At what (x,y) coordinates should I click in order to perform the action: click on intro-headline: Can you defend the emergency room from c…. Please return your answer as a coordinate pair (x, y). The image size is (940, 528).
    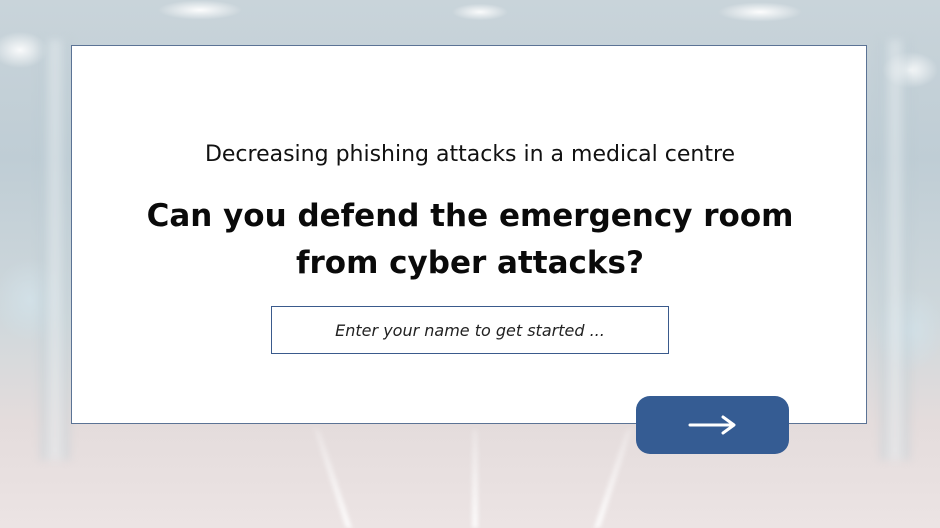
    Looking at the image, I should click on (470, 239).